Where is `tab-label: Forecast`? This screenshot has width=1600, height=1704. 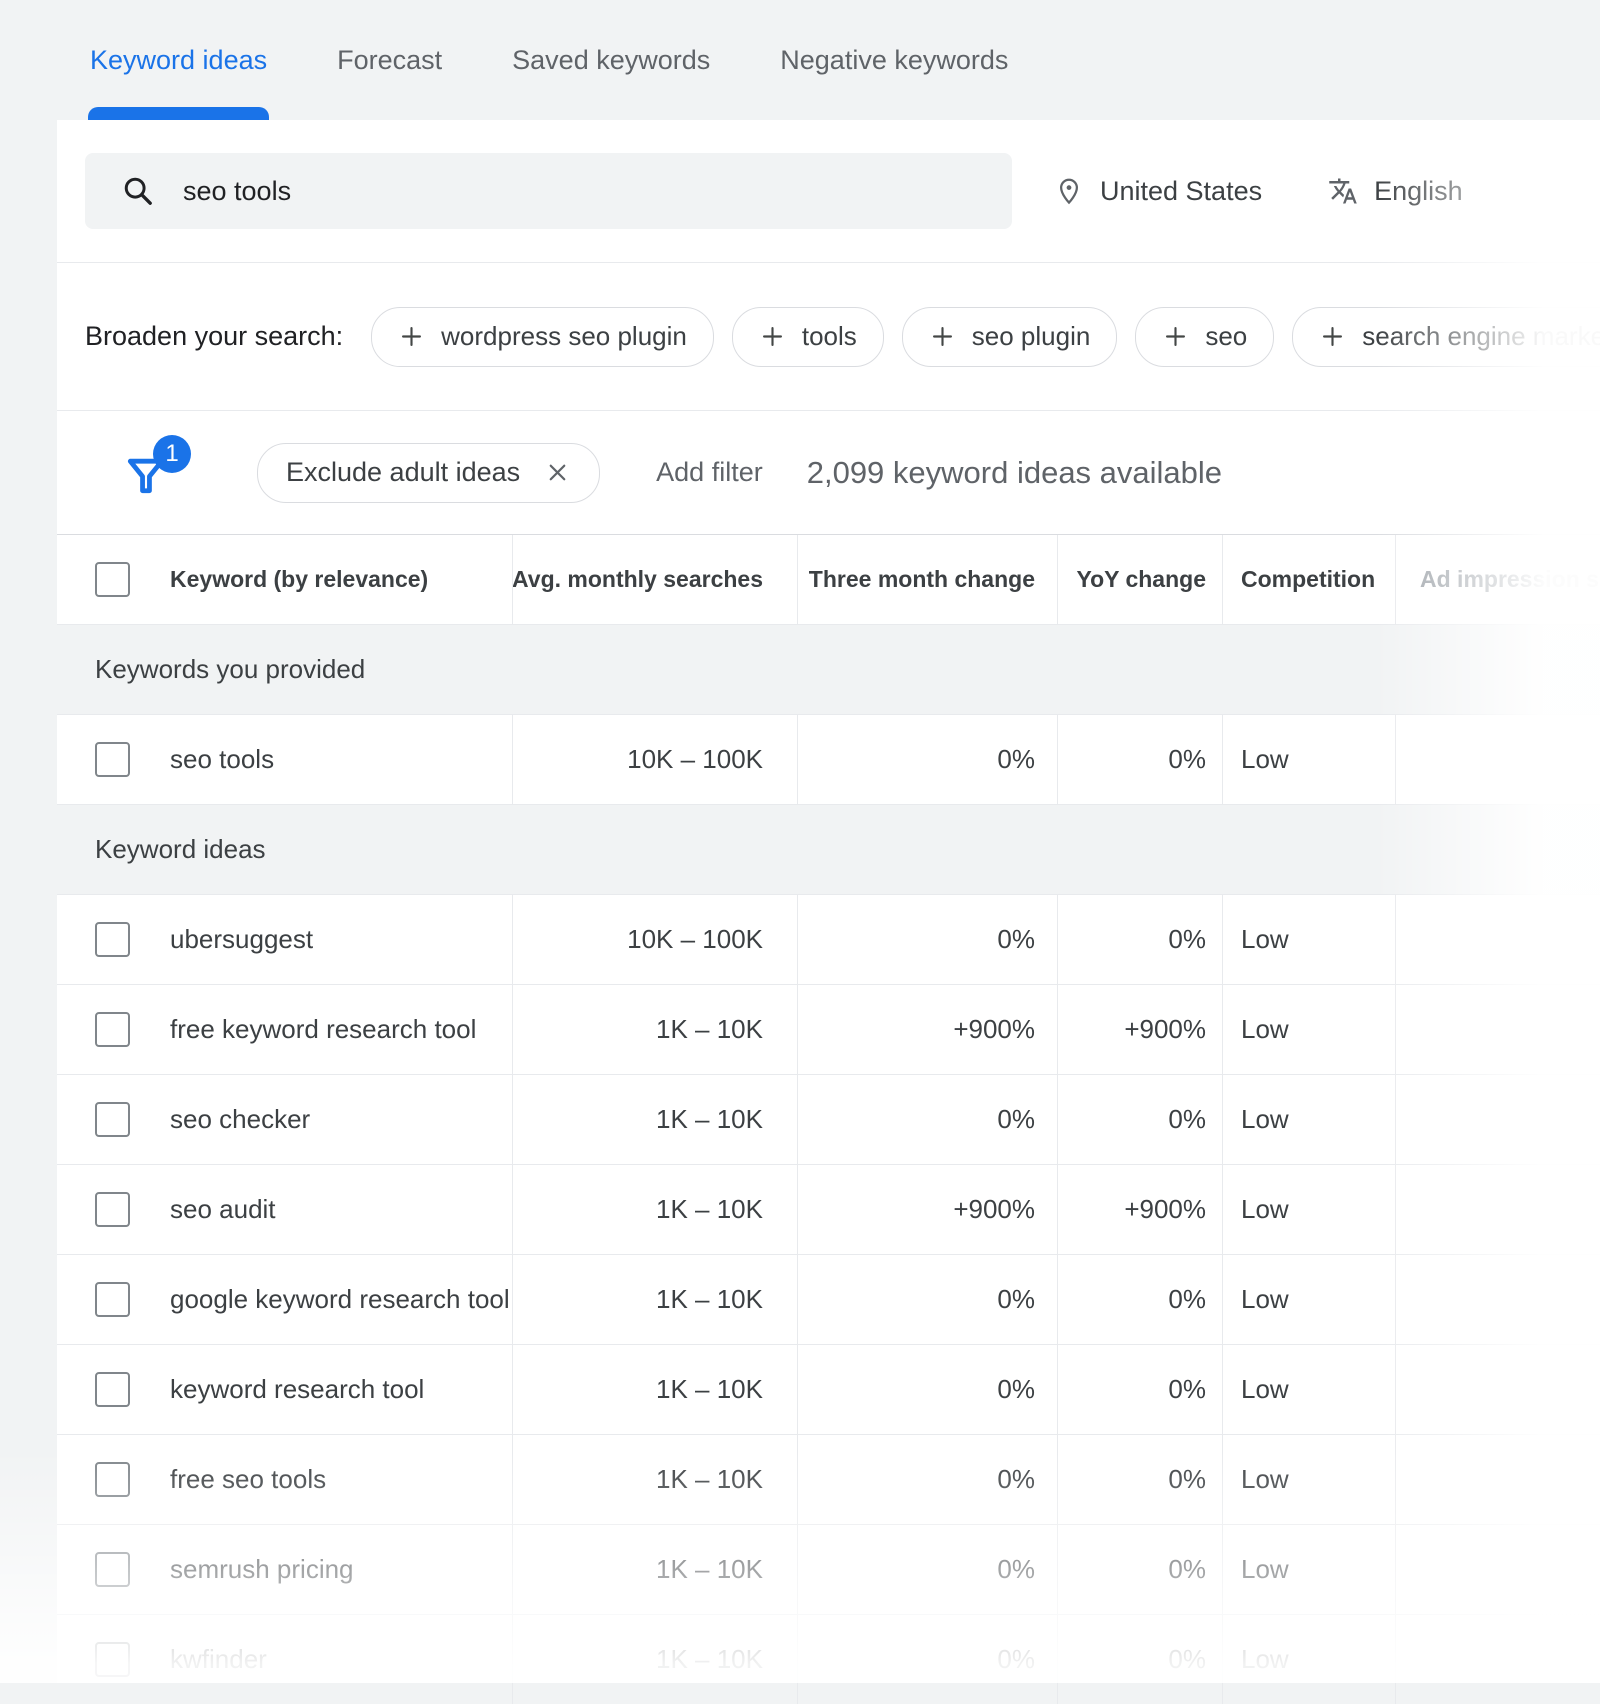 tab-label: Forecast is located at coordinates (390, 59).